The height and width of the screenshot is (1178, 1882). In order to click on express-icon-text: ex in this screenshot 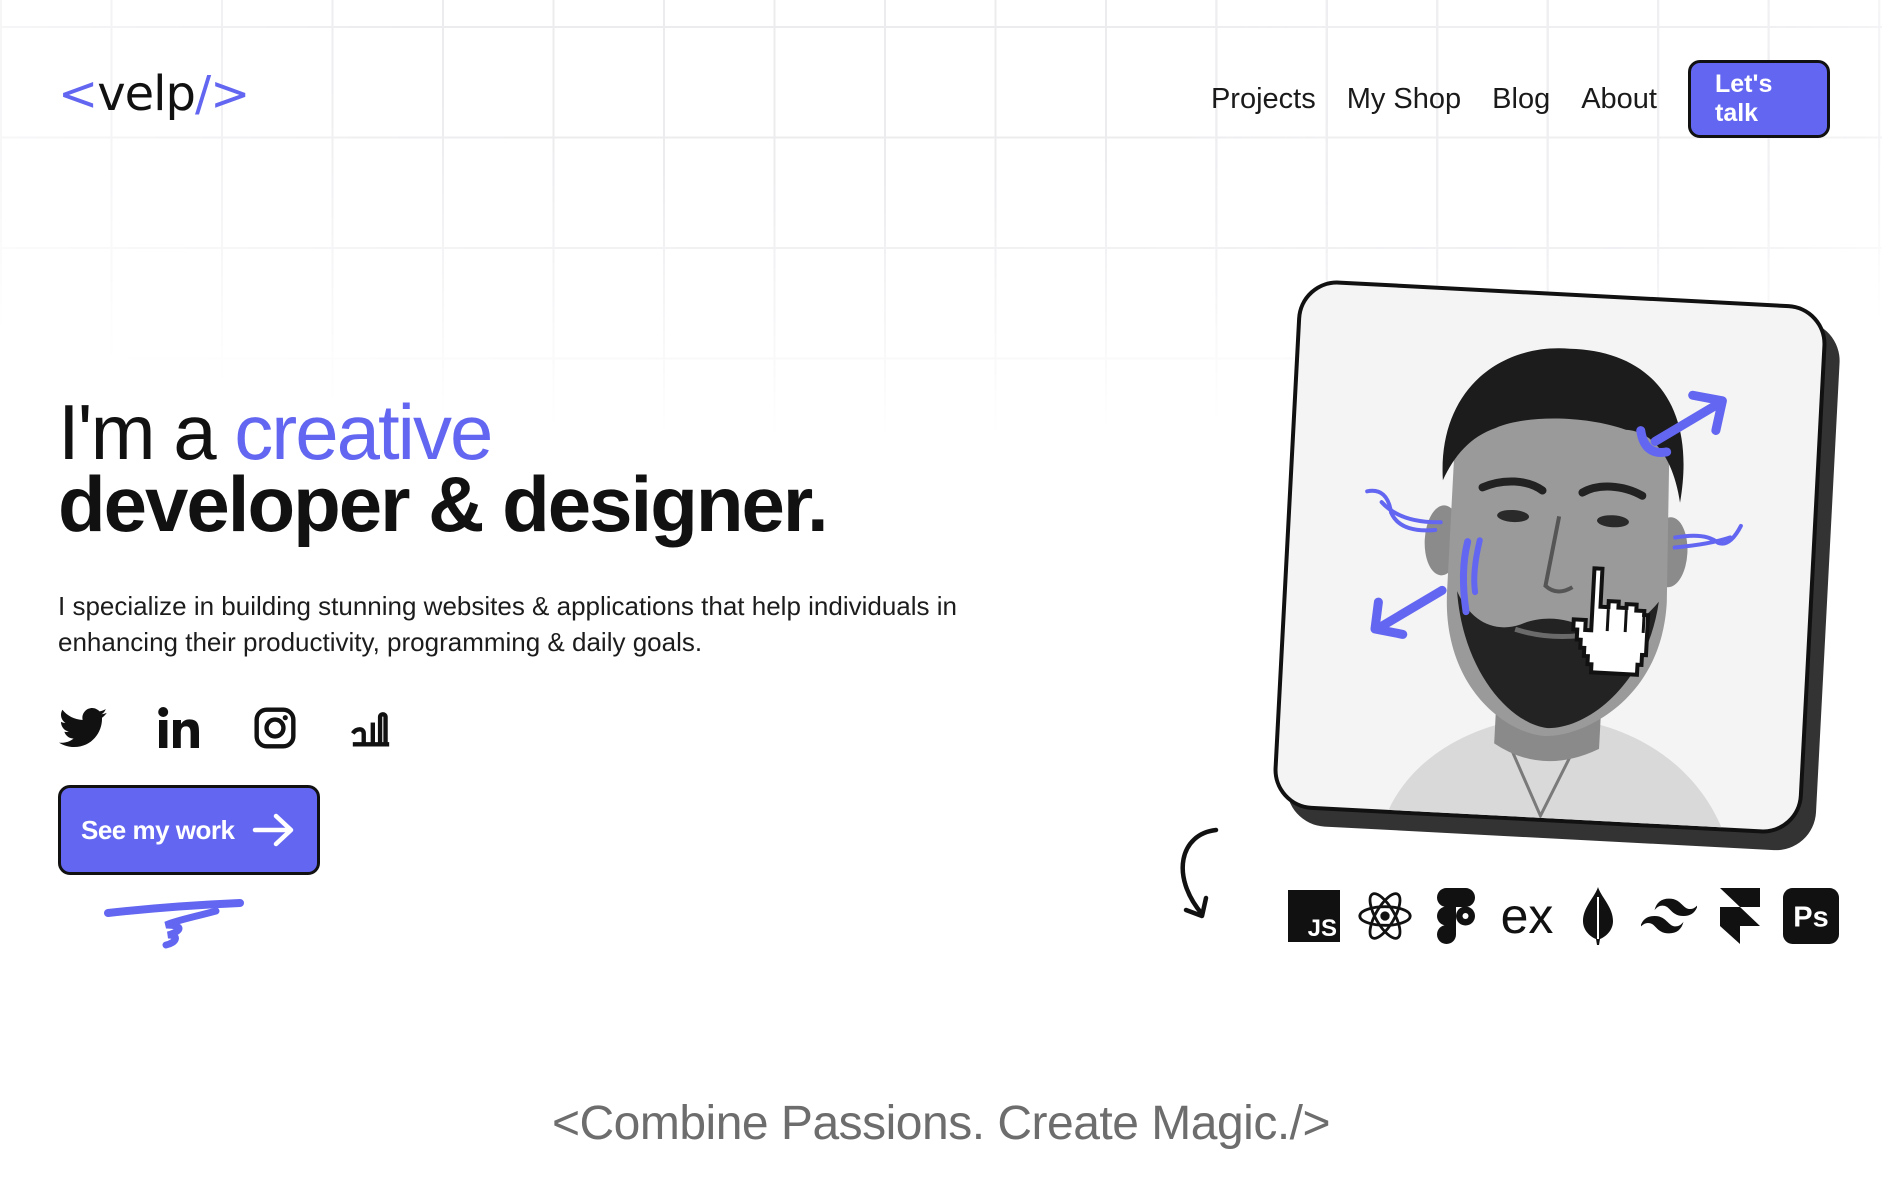, I will do `click(1527, 916)`.